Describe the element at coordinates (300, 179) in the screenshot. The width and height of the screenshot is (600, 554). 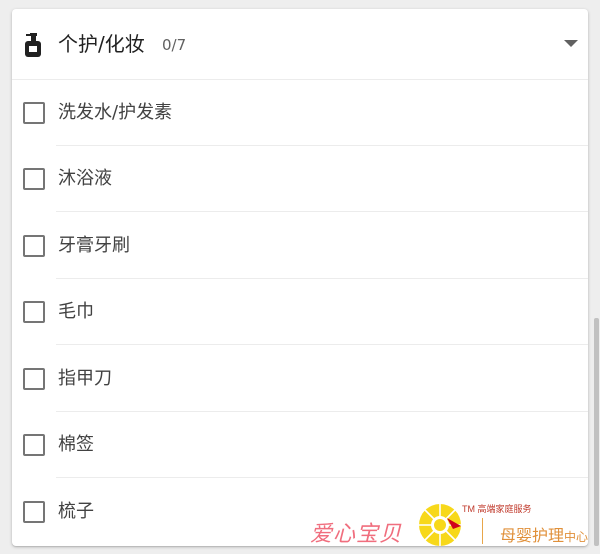
I see `list-item: 沐浴液` at that location.